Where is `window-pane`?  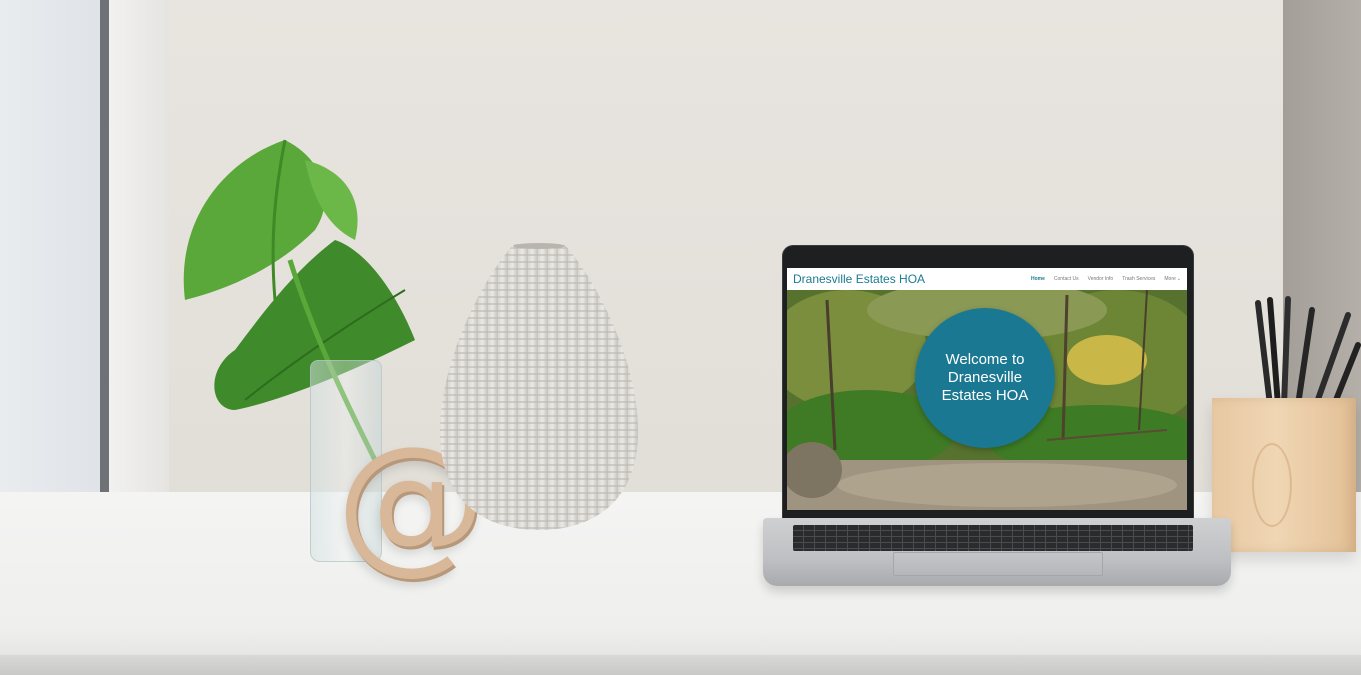
window-pane is located at coordinates (52, 280).